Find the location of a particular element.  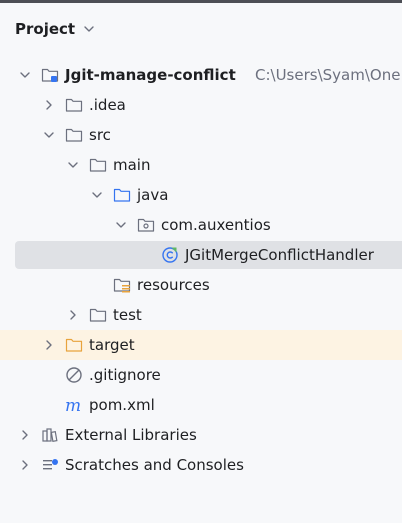

svg-text: m is located at coordinates (73, 405).